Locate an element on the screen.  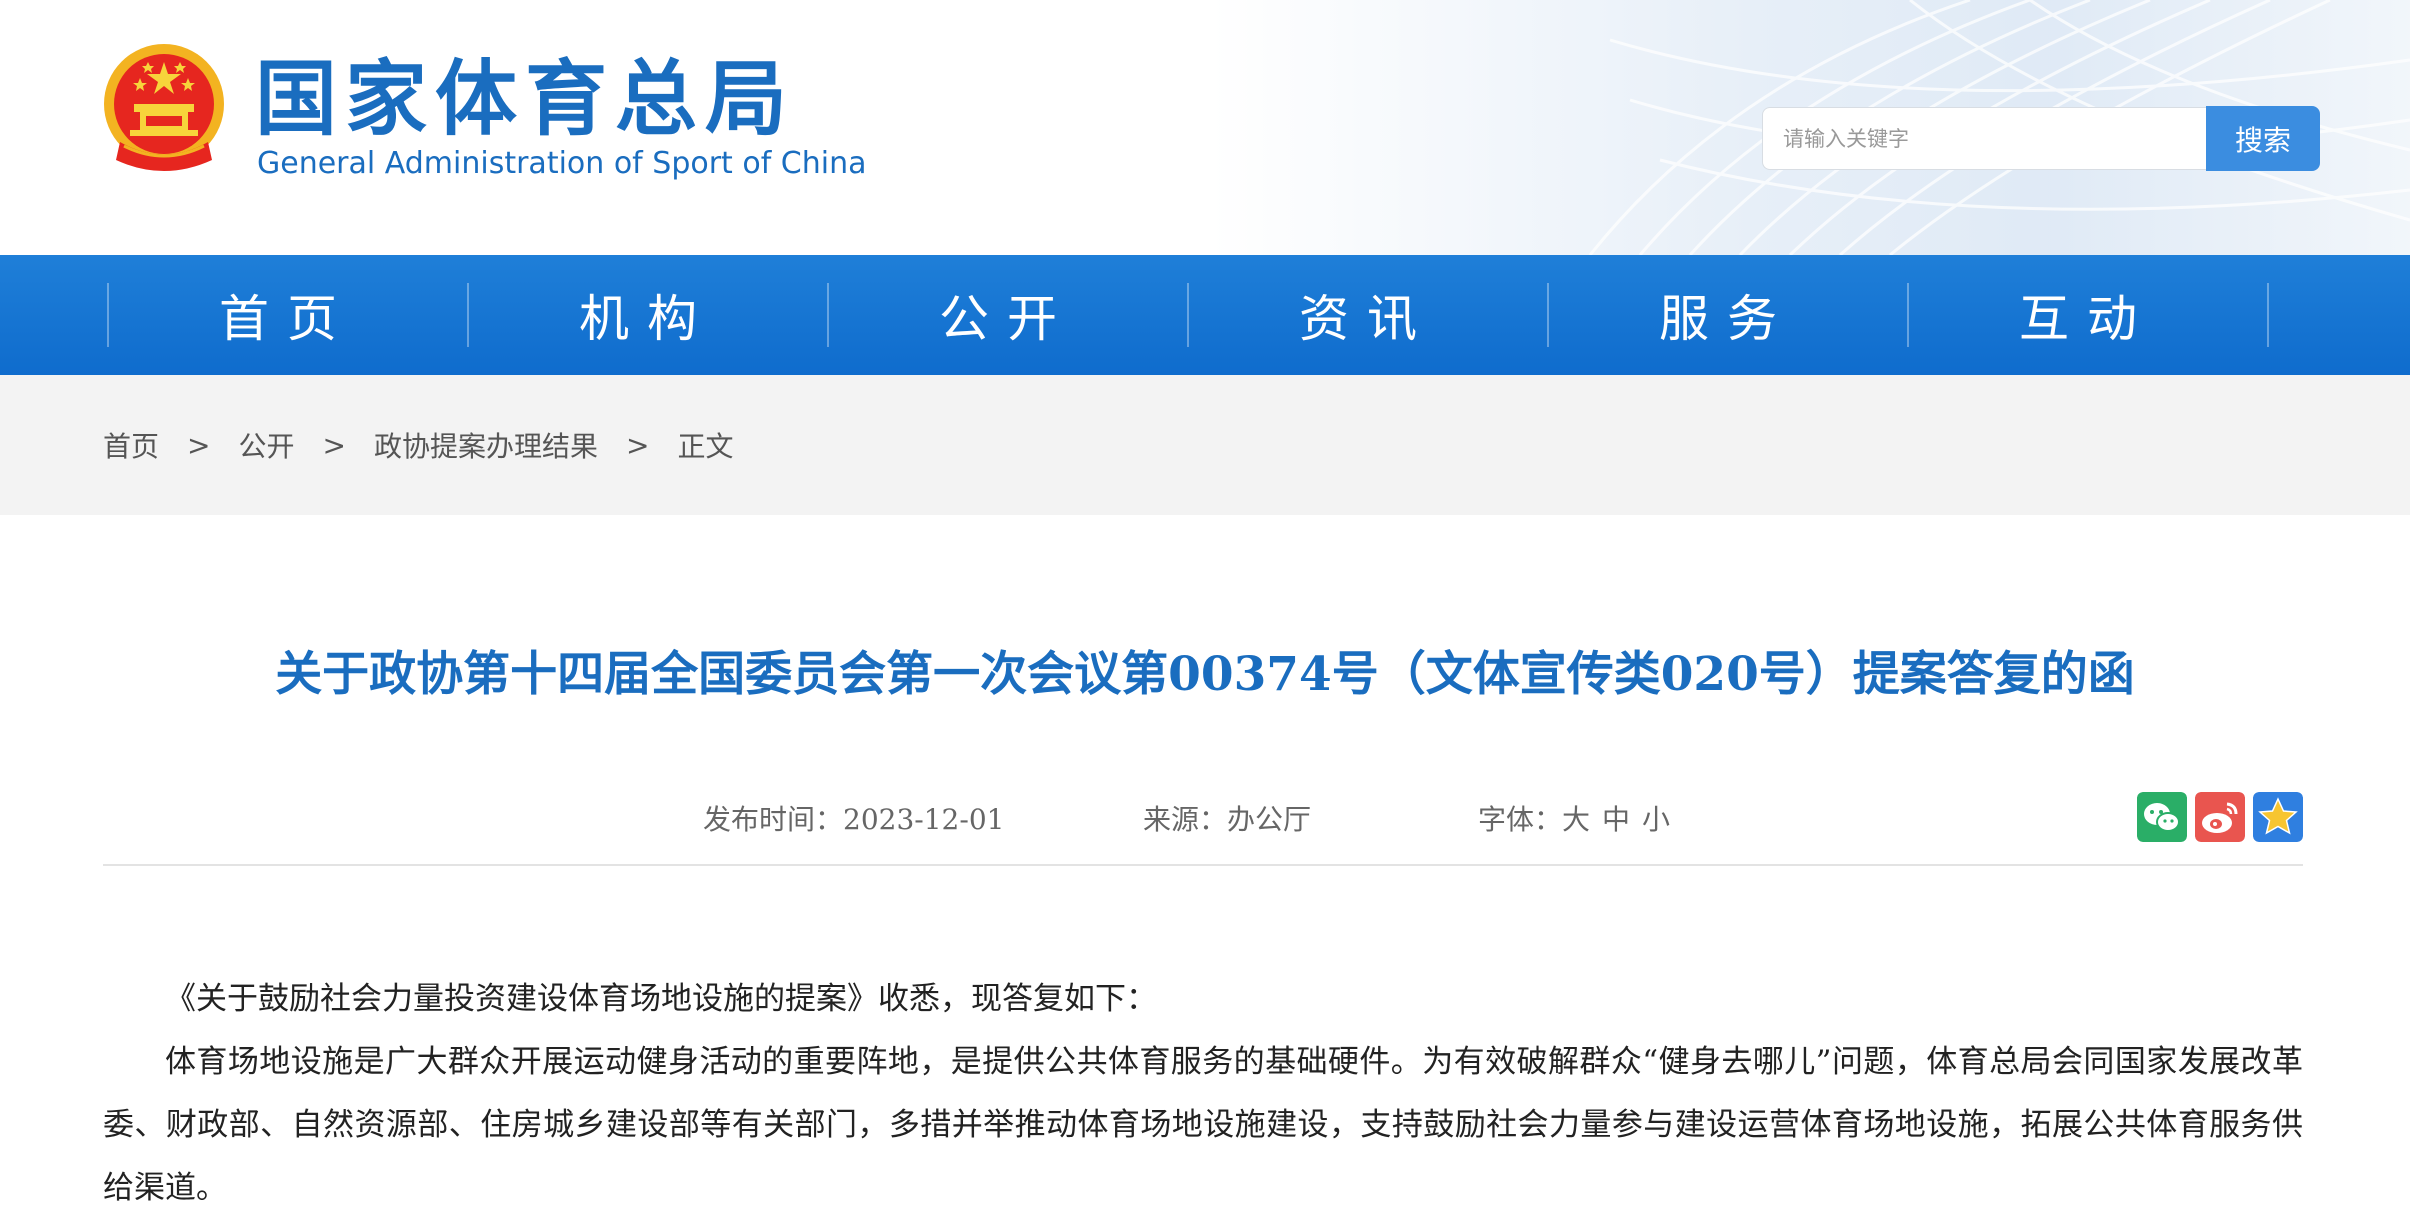
font-size-large: 大 is located at coordinates (1576, 819).